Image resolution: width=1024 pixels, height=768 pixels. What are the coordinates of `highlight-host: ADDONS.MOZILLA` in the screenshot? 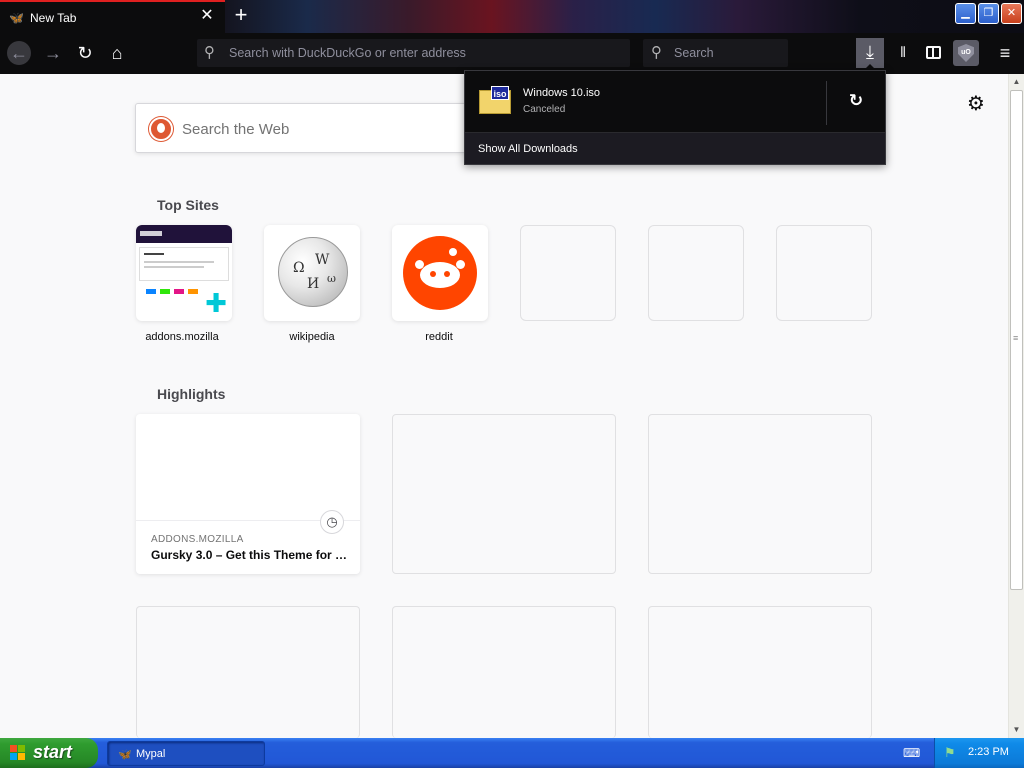 It's located at (197, 539).